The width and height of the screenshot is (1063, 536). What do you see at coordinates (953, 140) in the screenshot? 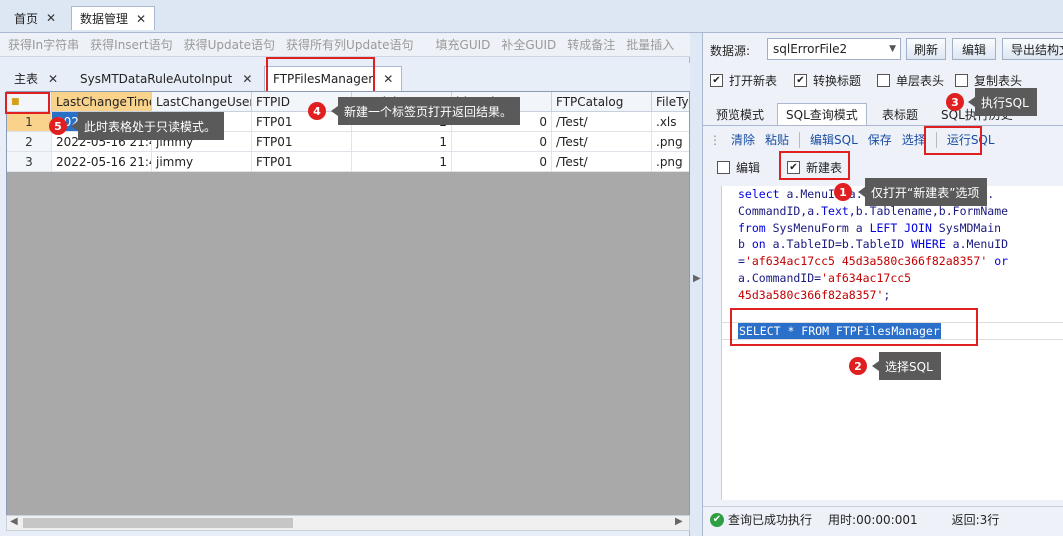
I see `highlight-run-sql` at bounding box center [953, 140].